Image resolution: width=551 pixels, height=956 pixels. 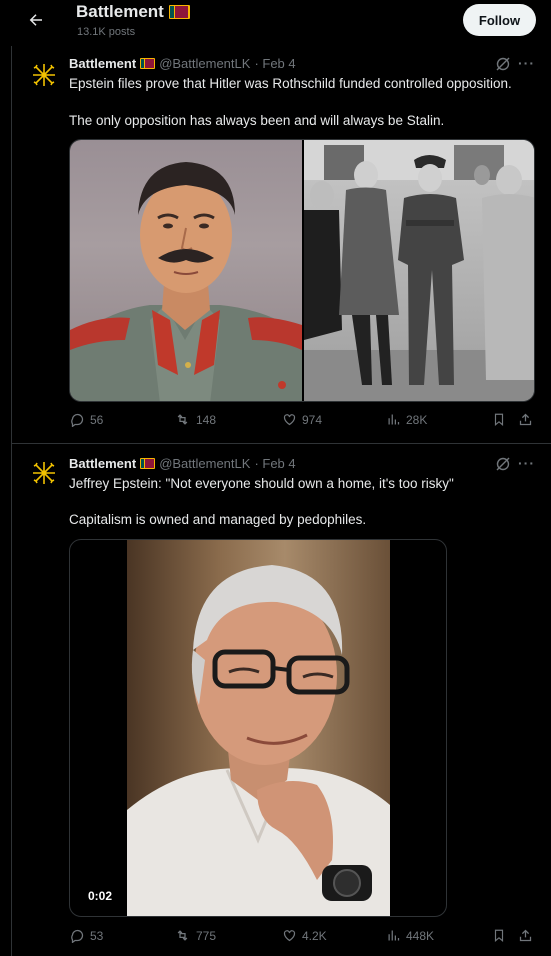 I want to click on like-button: 4.2K, so click(x=304, y=935).